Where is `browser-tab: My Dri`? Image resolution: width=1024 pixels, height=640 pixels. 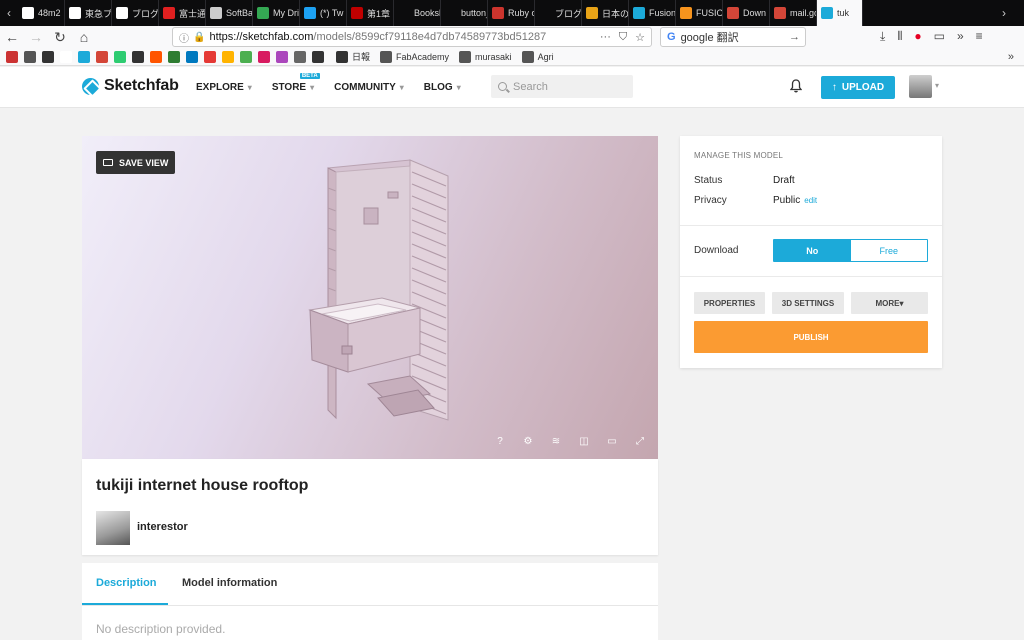
browser-tab: My Dri is located at coordinates (276, 13).